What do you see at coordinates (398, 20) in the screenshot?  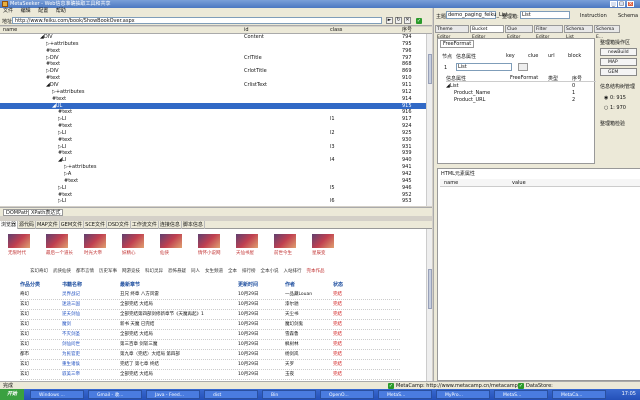 I see `refresh-icon: ↻` at bounding box center [398, 20].